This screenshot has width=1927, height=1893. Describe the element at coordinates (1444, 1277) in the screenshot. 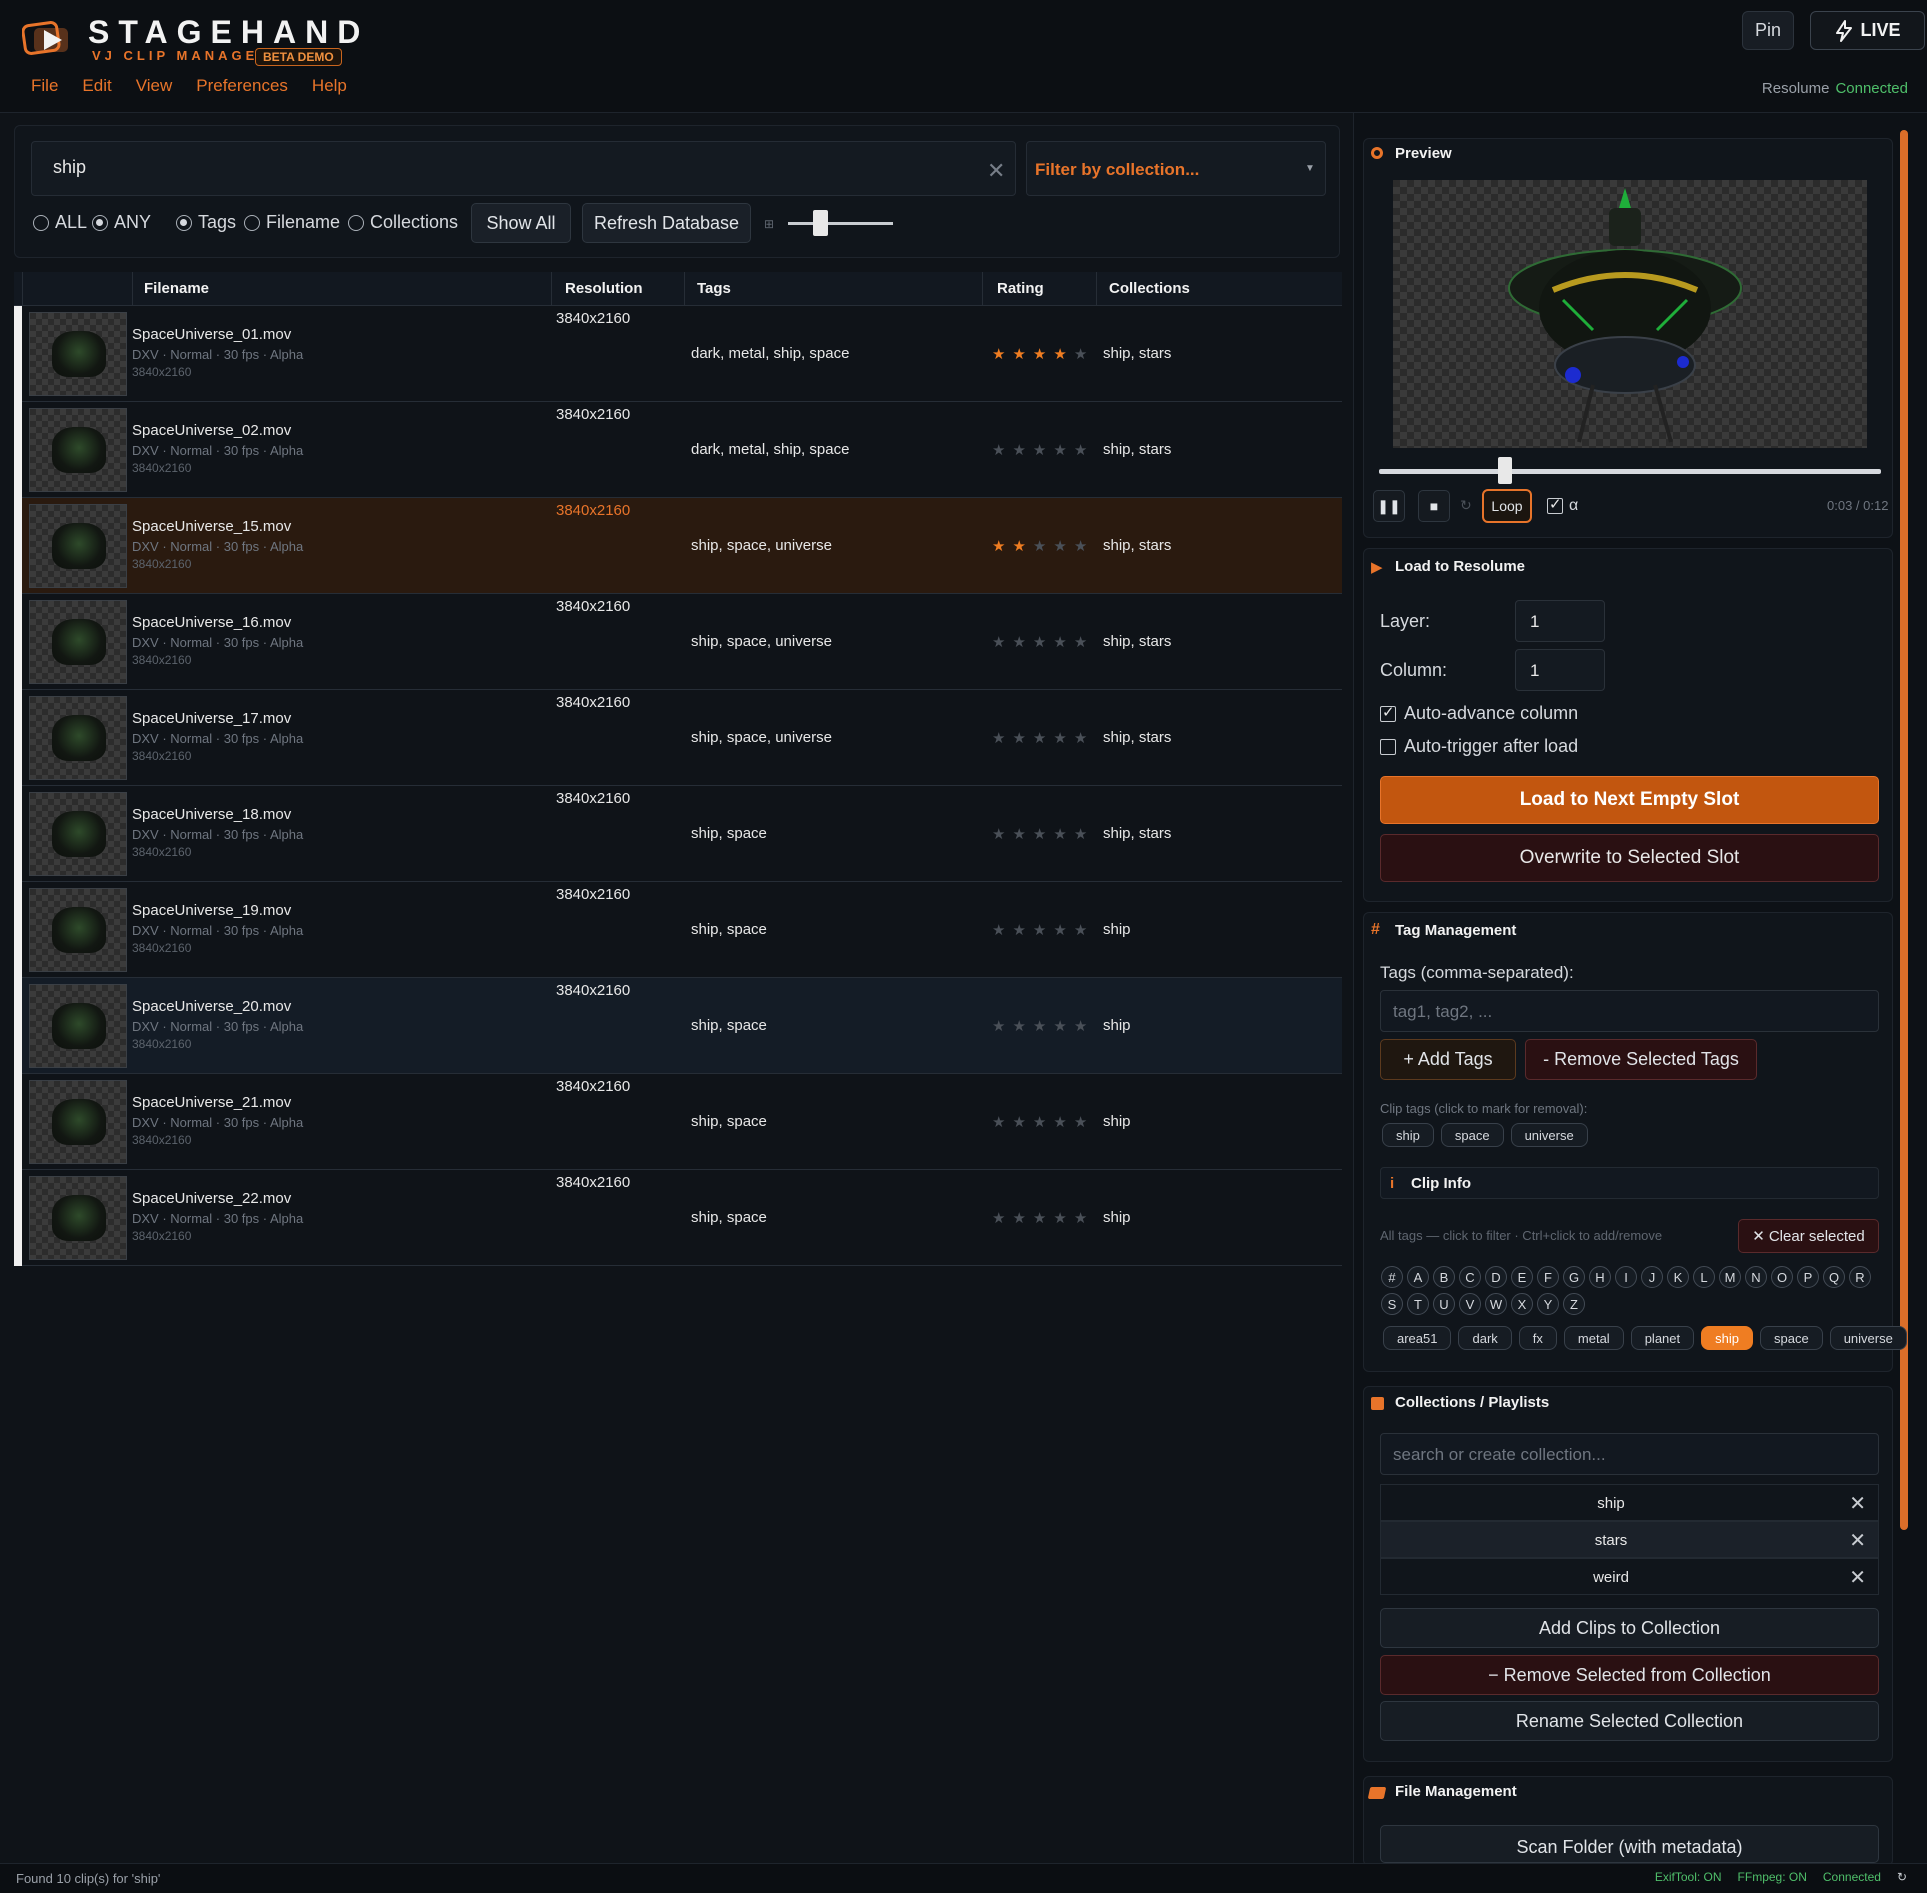

I see `letter-index-button: B` at that location.